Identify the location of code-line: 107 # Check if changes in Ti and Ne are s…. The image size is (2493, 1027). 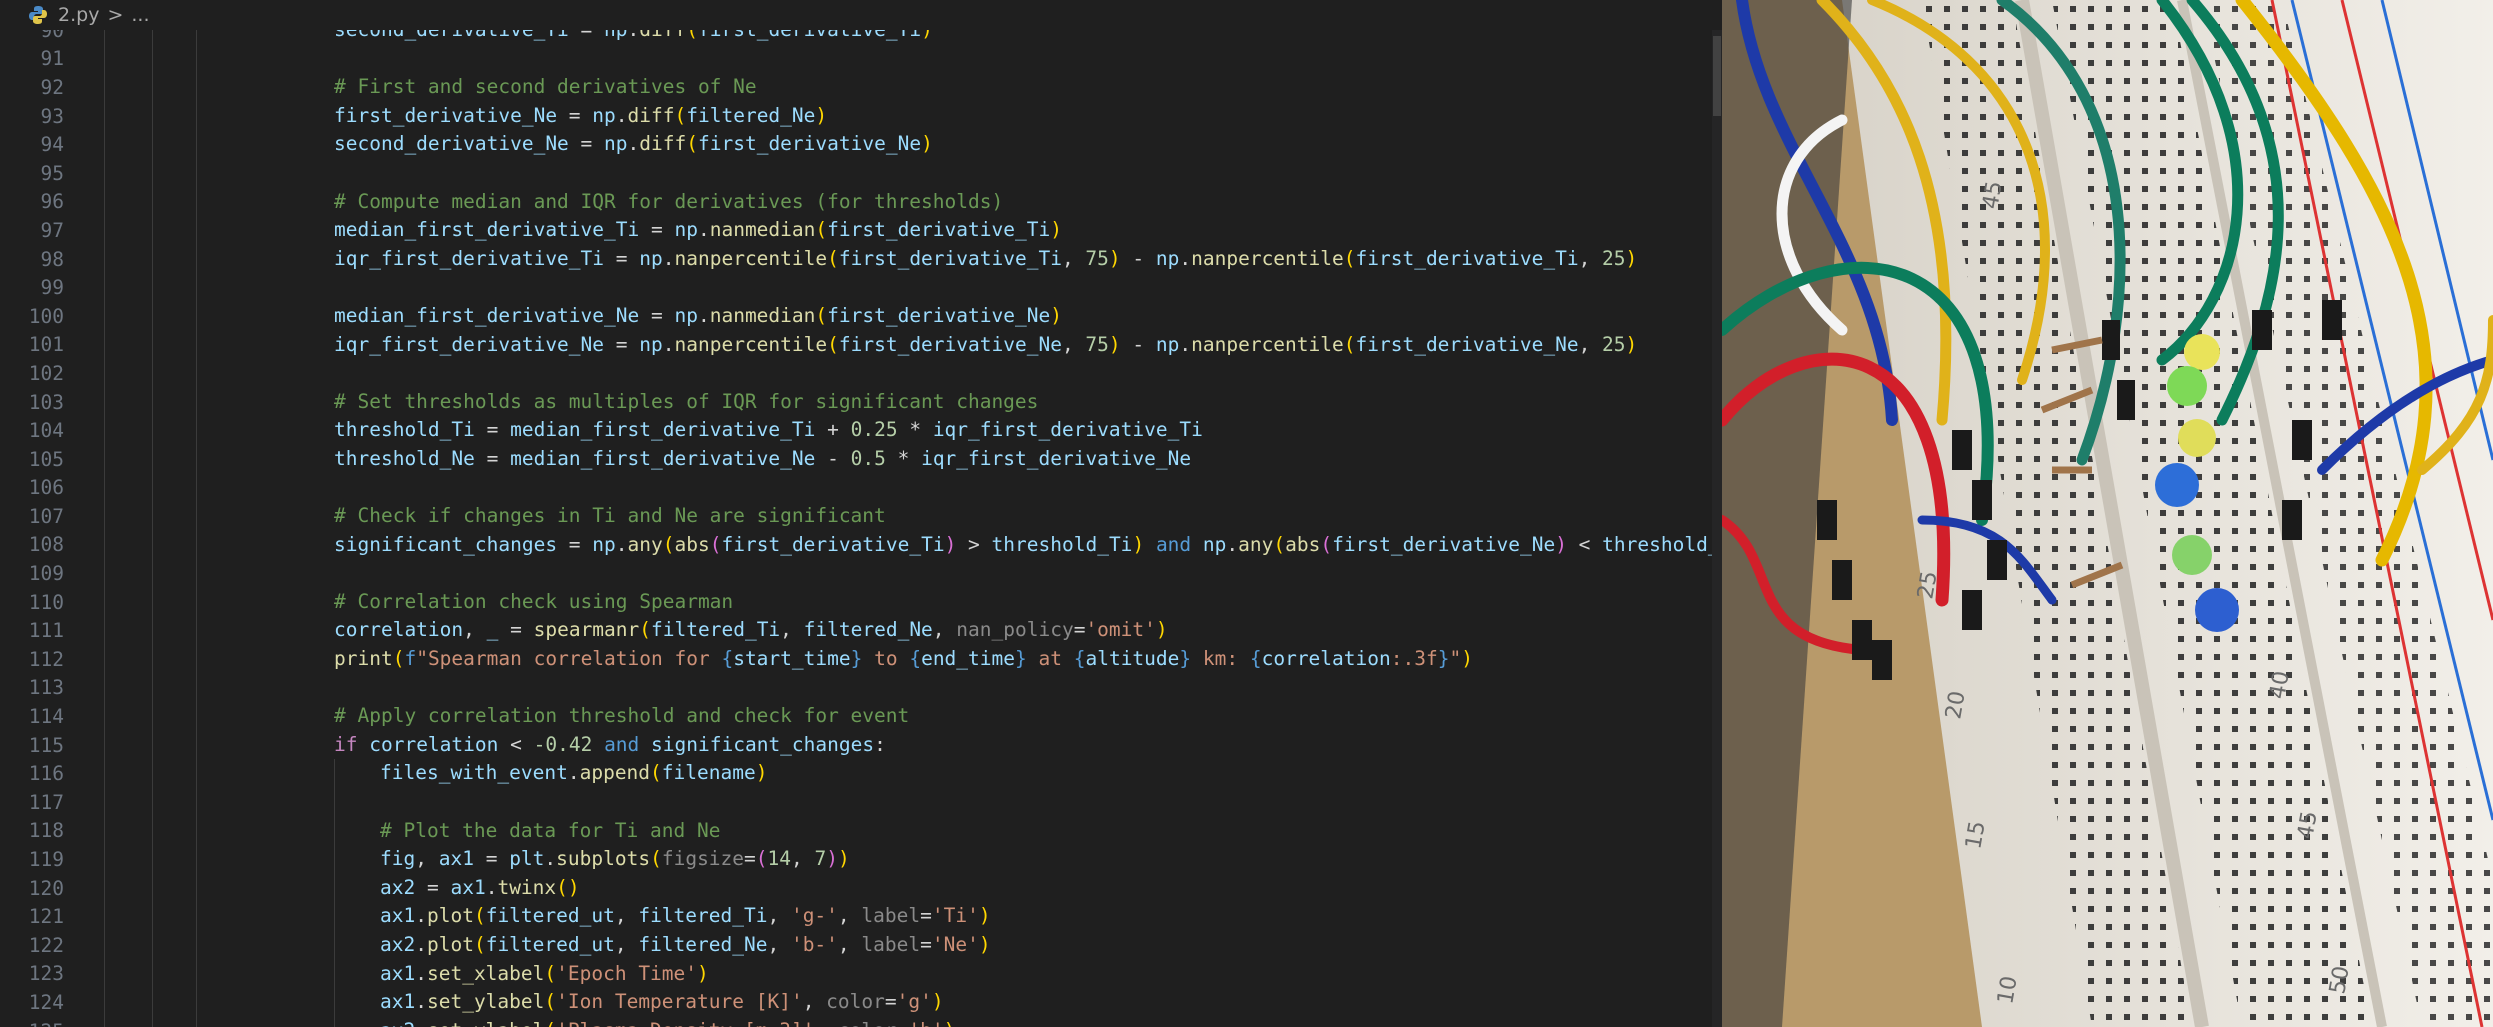
(861, 516).